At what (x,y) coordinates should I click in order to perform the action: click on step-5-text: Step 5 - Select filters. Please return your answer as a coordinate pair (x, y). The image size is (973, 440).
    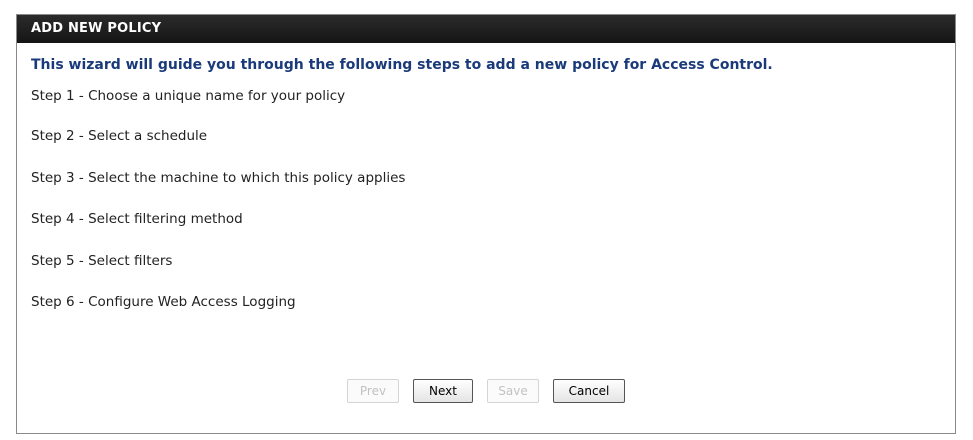
    Looking at the image, I should click on (102, 260).